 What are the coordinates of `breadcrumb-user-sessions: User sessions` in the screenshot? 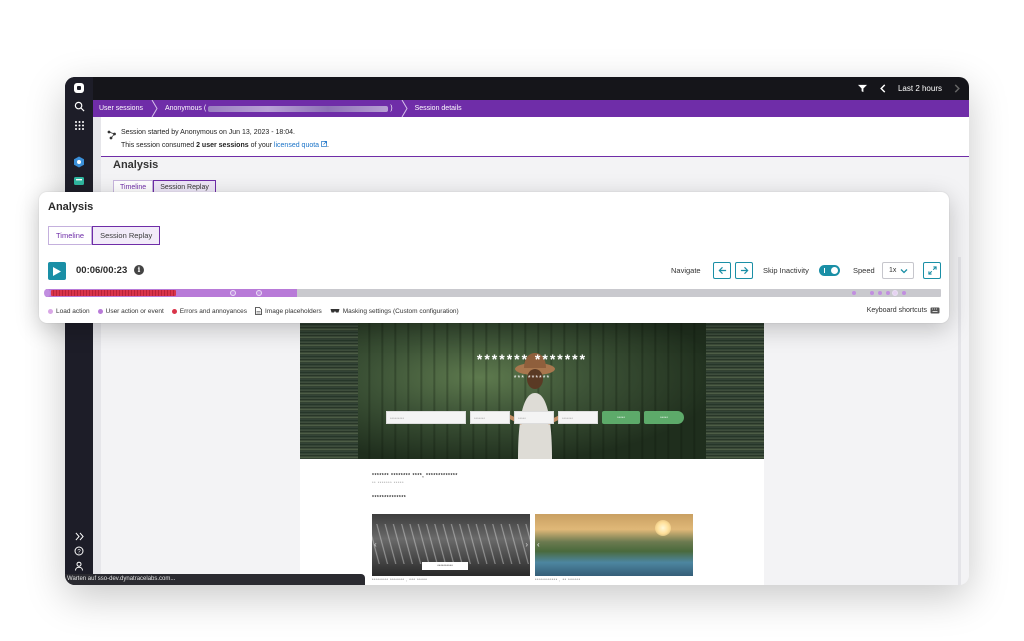 It's located at (122, 108).